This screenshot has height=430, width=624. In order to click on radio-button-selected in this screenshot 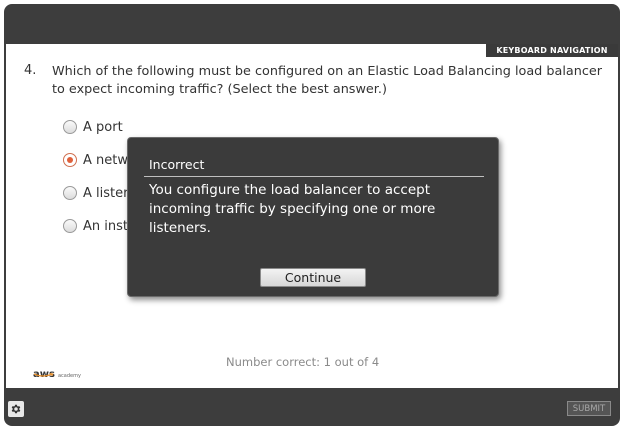, I will do `click(70, 160)`.